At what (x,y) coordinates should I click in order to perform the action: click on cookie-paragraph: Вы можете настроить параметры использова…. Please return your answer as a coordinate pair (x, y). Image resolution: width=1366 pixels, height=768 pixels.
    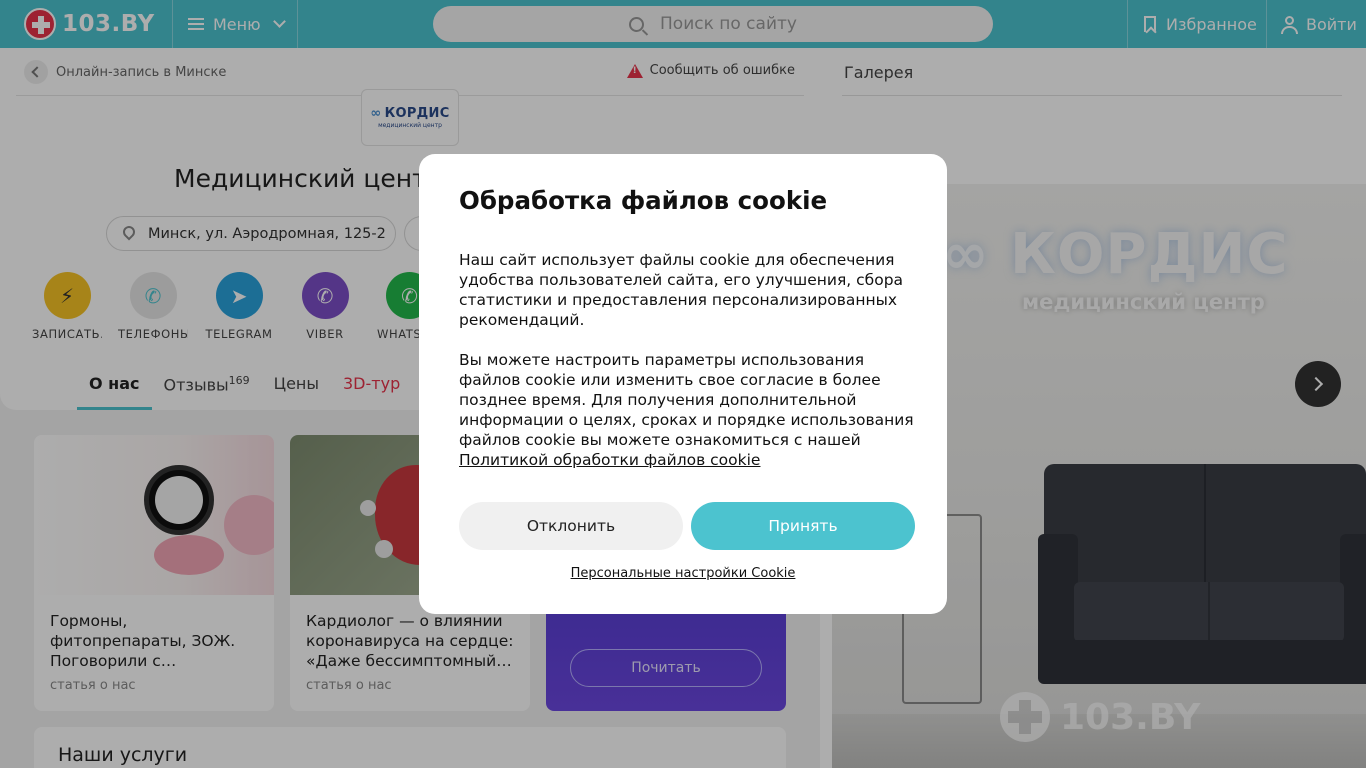
    Looking at the image, I should click on (686, 400).